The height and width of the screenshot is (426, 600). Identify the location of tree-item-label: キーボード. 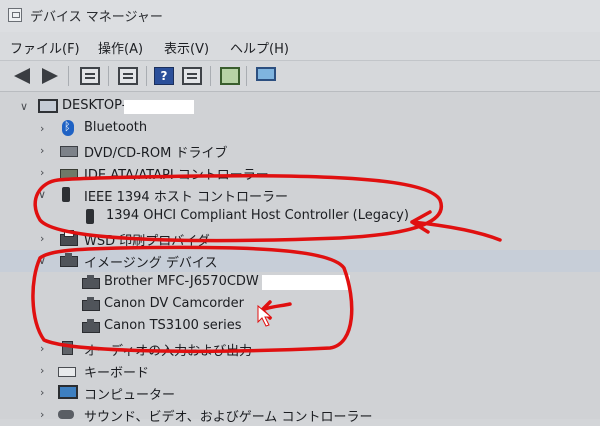
(117, 373).